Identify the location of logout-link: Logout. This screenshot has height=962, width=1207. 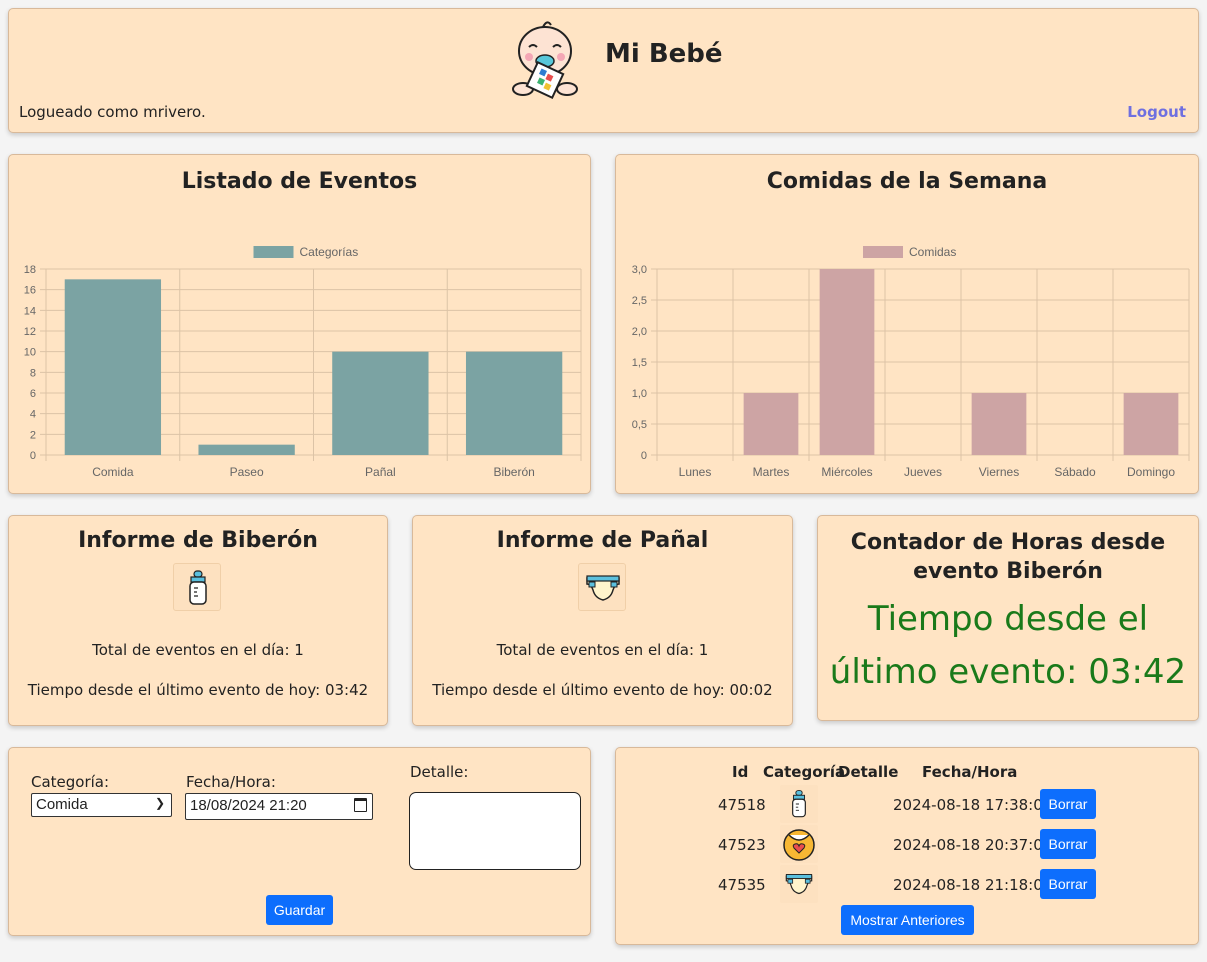
(1156, 112).